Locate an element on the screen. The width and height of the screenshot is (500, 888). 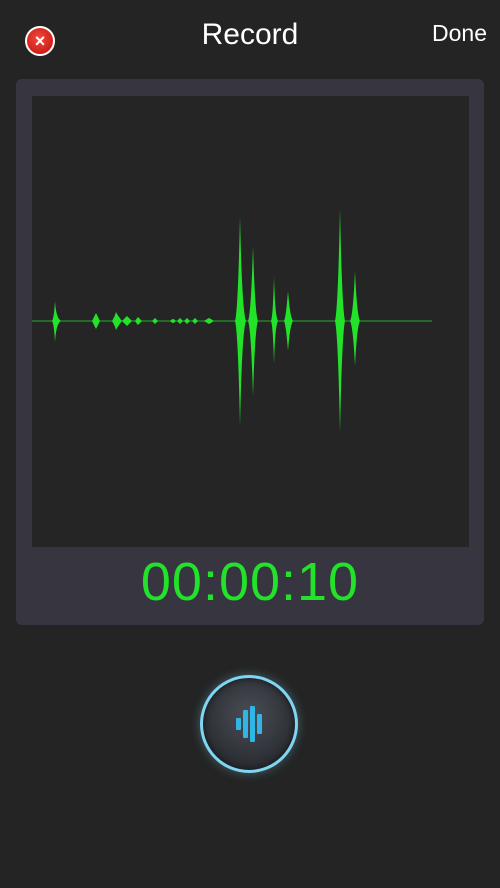
page-title: Record is located at coordinates (250, 34).